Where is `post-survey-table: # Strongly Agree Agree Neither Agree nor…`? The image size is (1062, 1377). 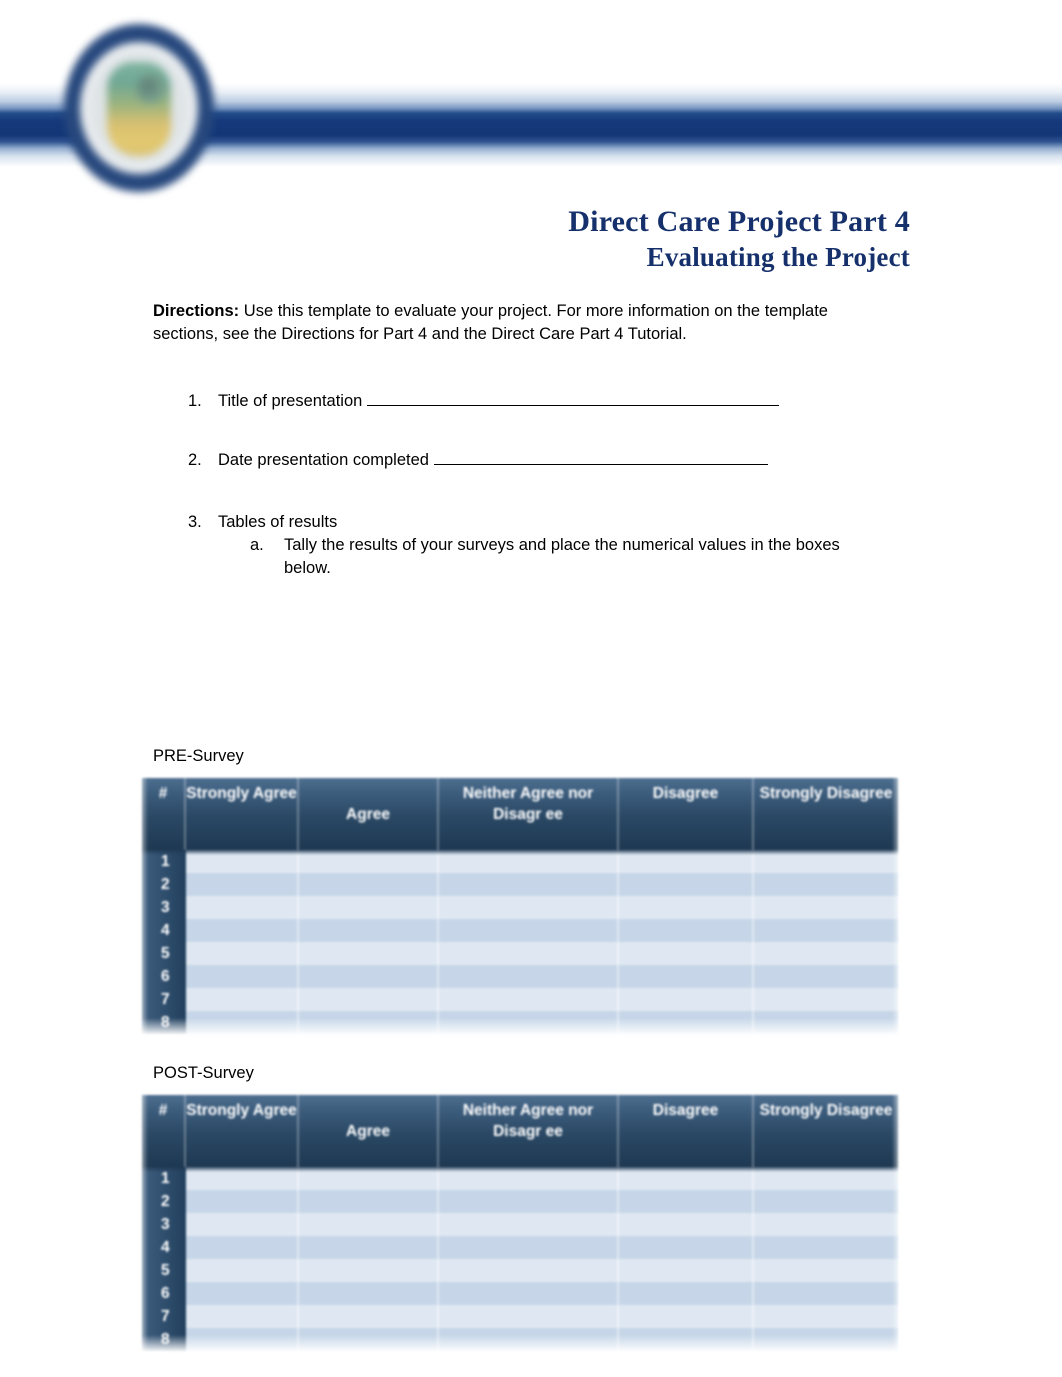
post-survey-table: # Strongly Agree Agree Neither Agree nor… is located at coordinates (520, 1223).